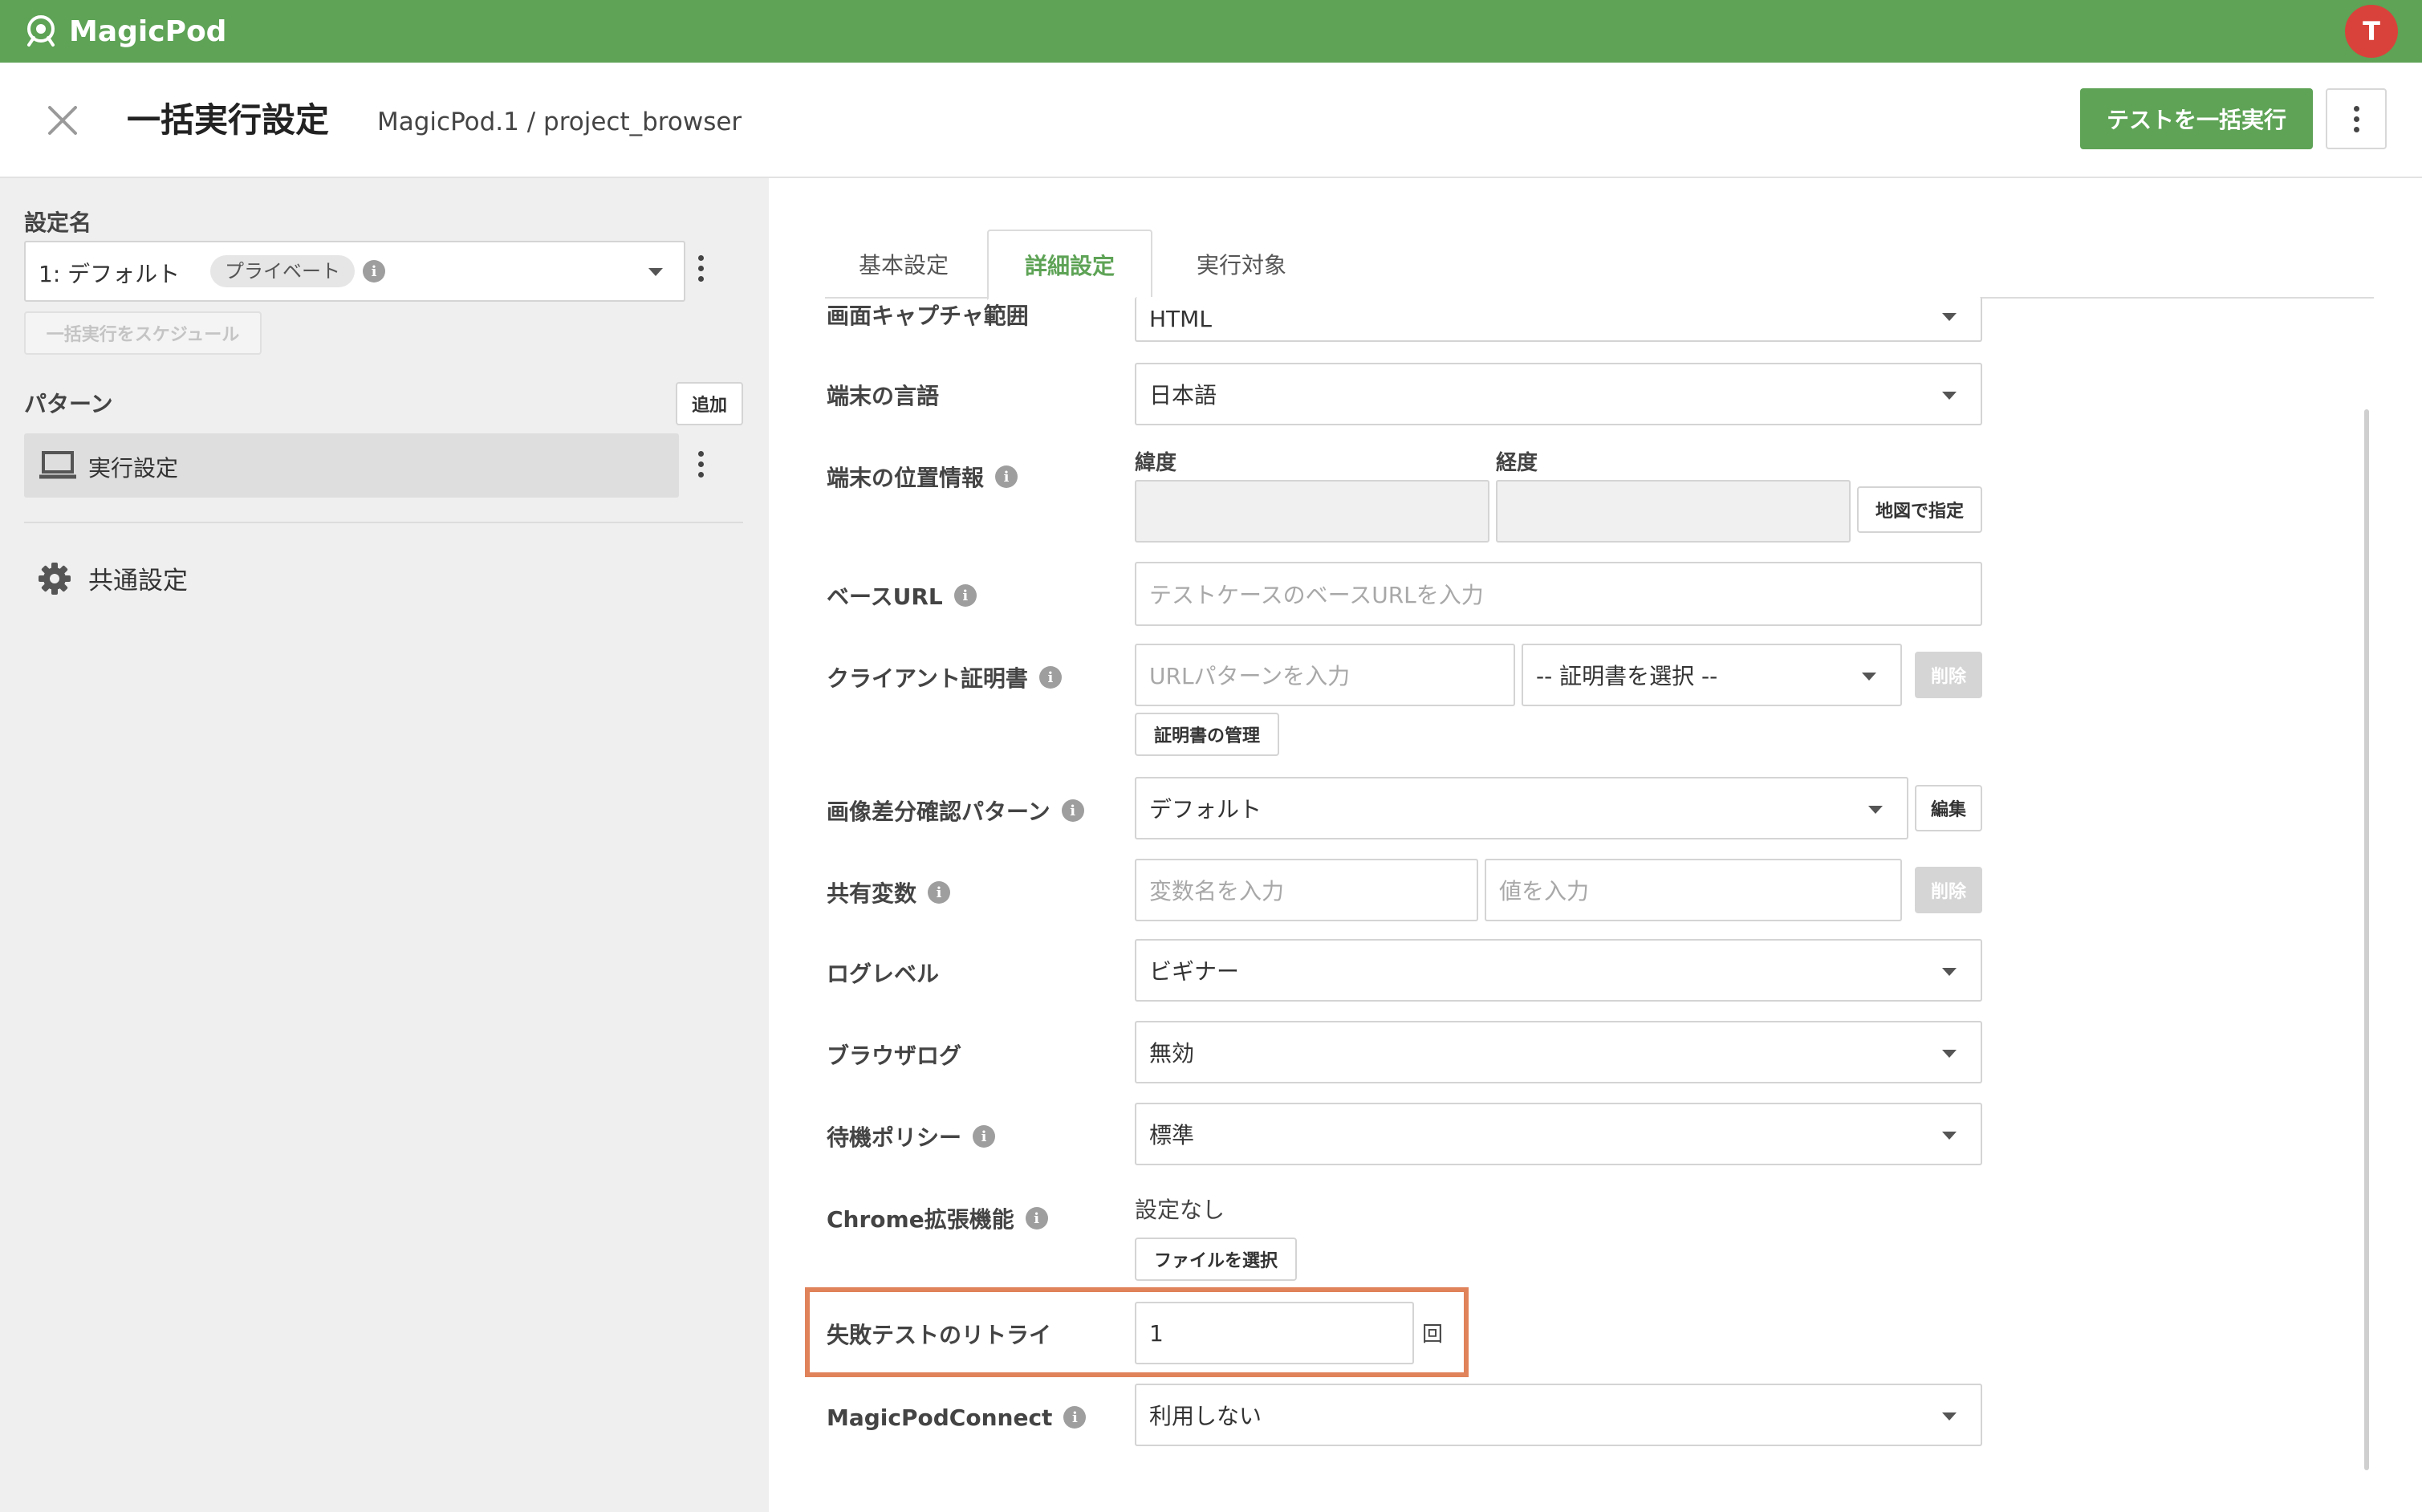 The image size is (2422, 1512). Describe the element at coordinates (1206, 810) in the screenshot. I see `image-diff-value: デフォルト` at that location.